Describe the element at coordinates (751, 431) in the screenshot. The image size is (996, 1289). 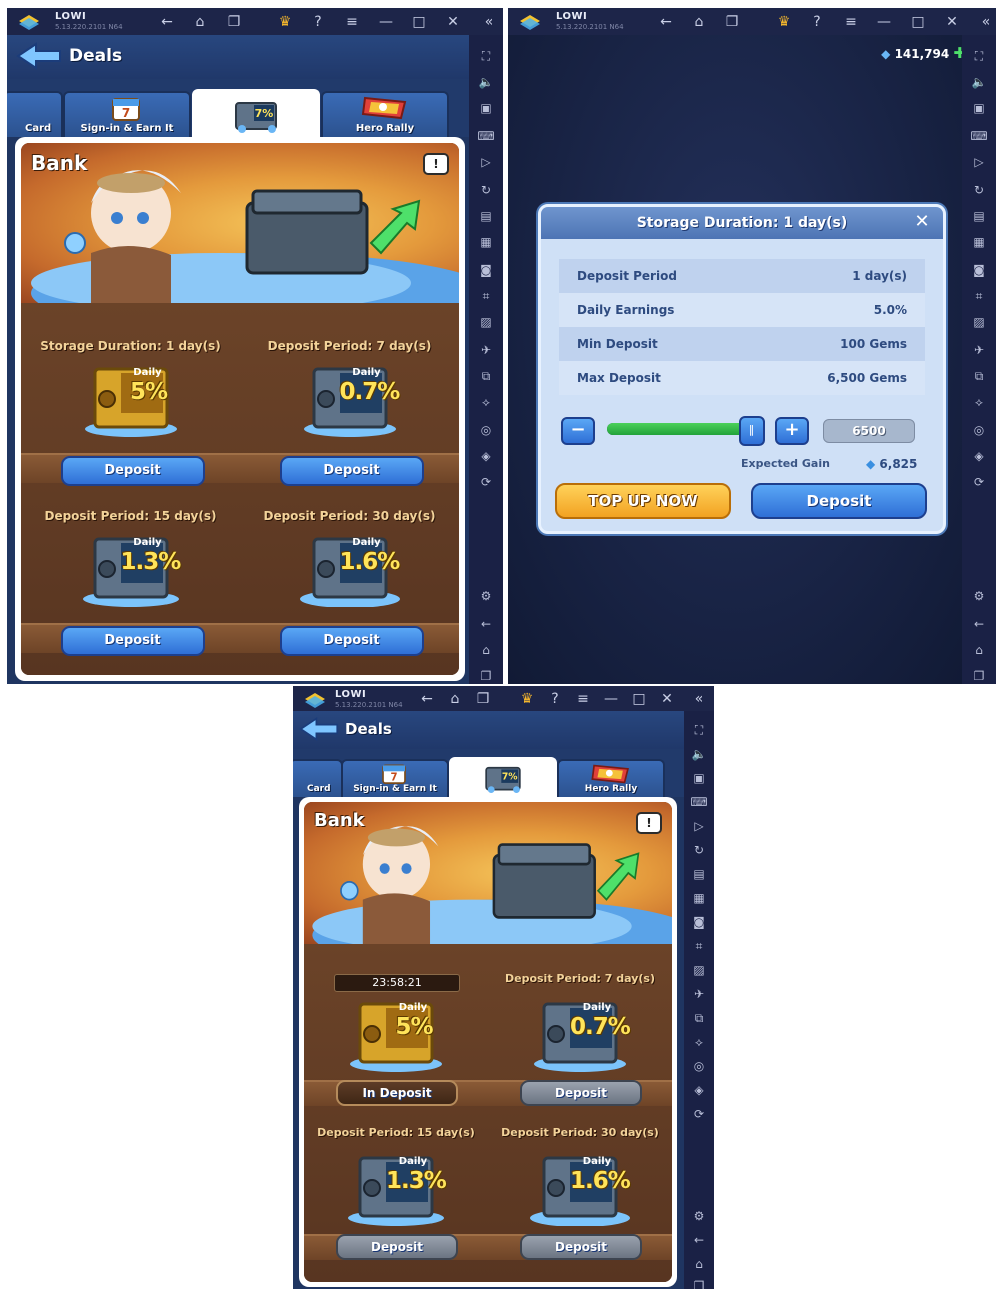
I see `amount-slider-handle: ‖` at that location.